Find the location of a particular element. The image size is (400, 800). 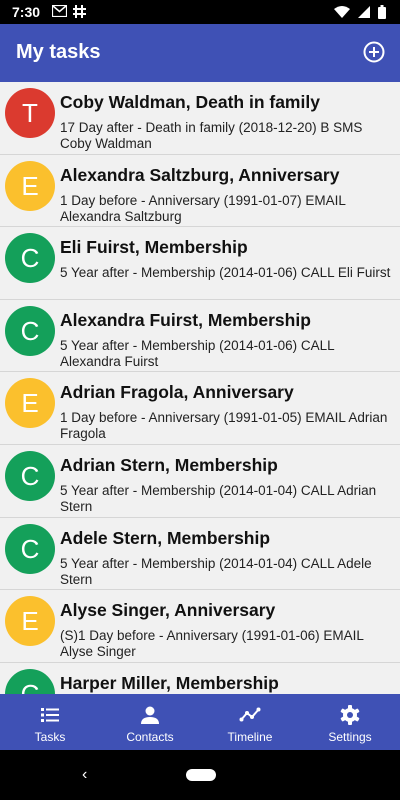

task-title: Adrian Stern, Membership is located at coordinates (169, 464).